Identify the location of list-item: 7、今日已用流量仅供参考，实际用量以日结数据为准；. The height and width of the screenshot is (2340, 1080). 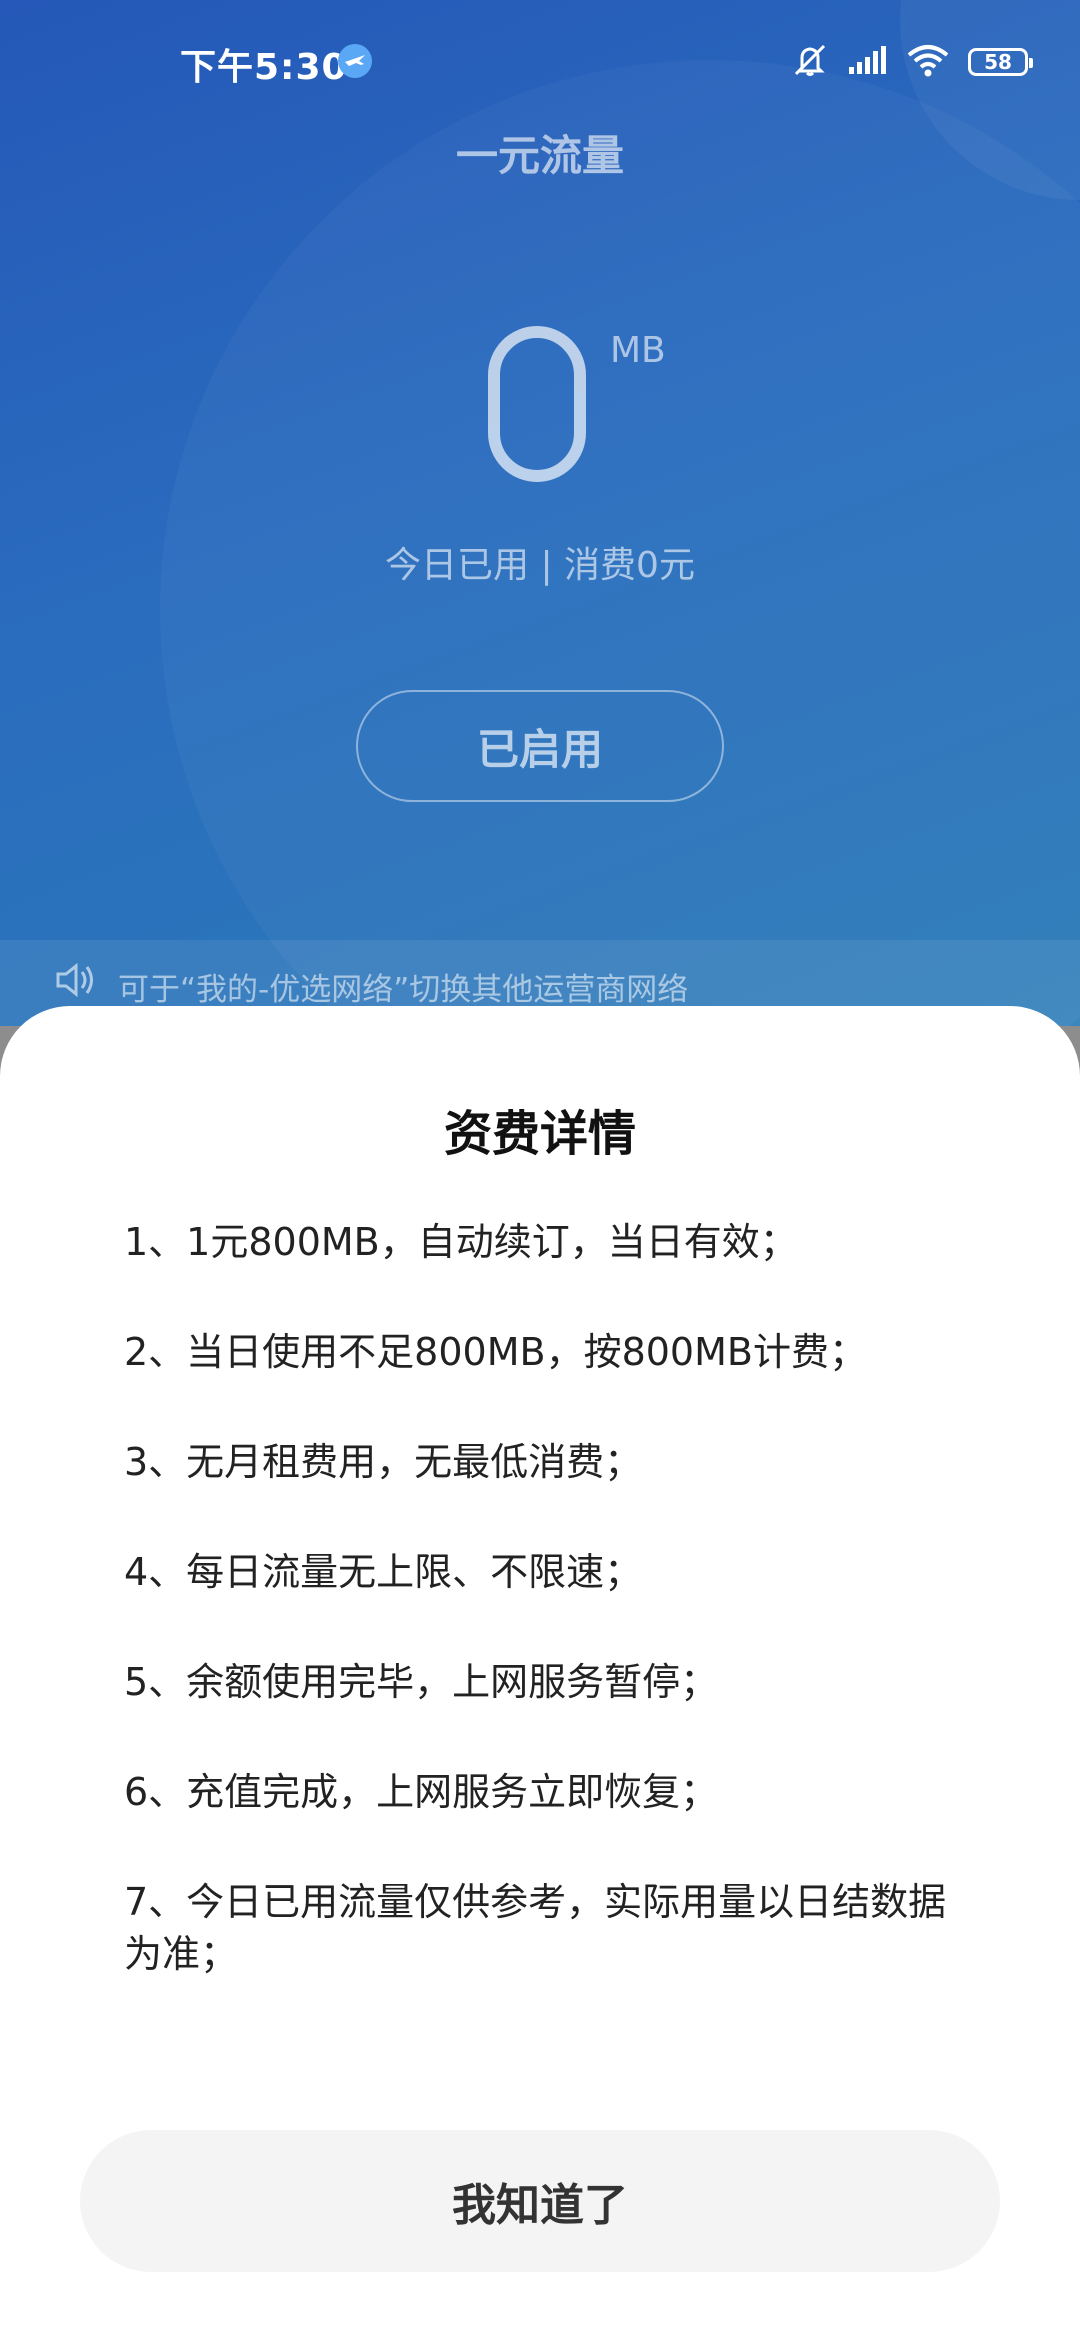
(535, 1928).